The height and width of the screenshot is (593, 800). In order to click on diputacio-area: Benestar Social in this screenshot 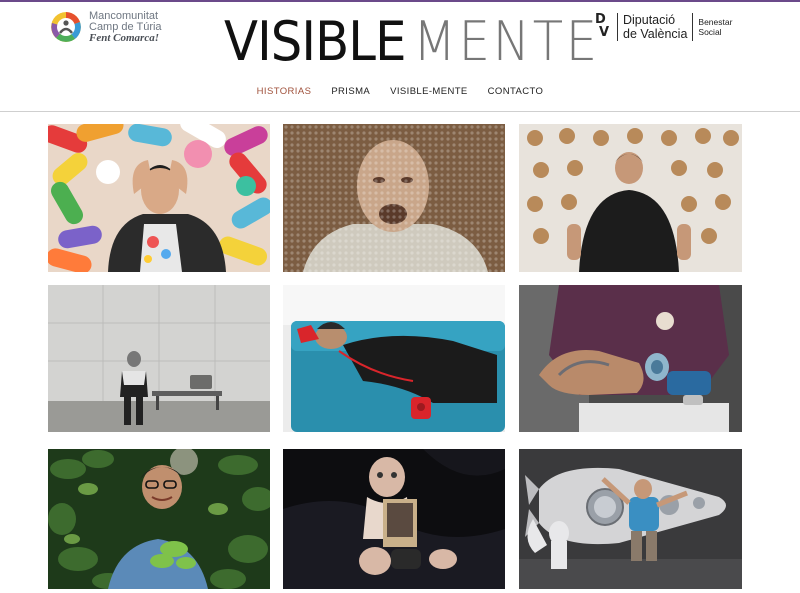, I will do `click(715, 27)`.